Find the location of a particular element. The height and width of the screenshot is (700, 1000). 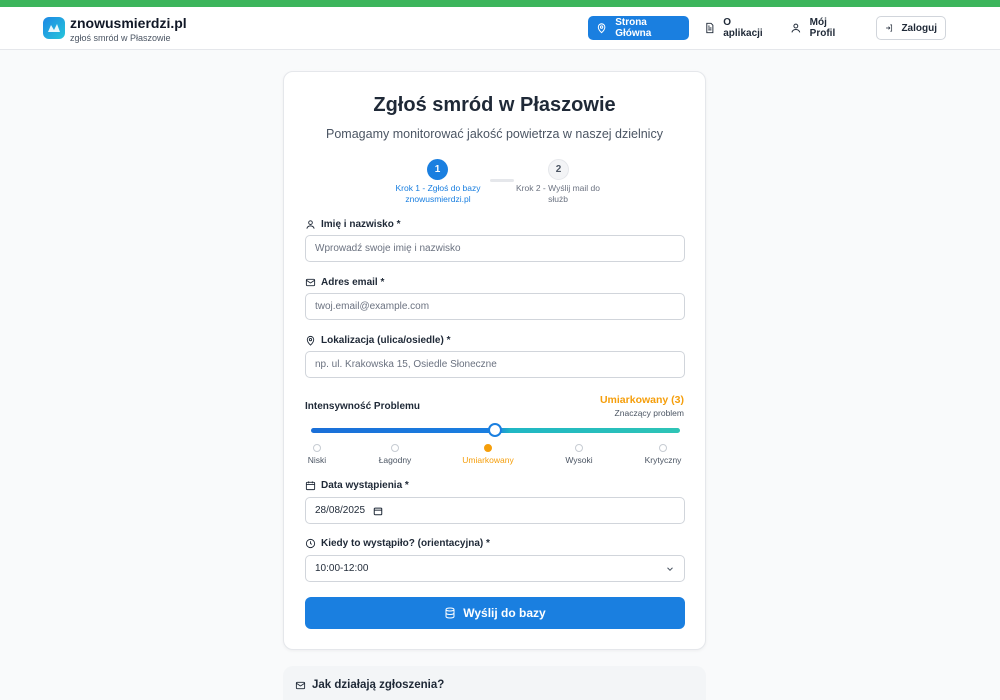

nav-about-button: O aplikacji is located at coordinates (737, 28).